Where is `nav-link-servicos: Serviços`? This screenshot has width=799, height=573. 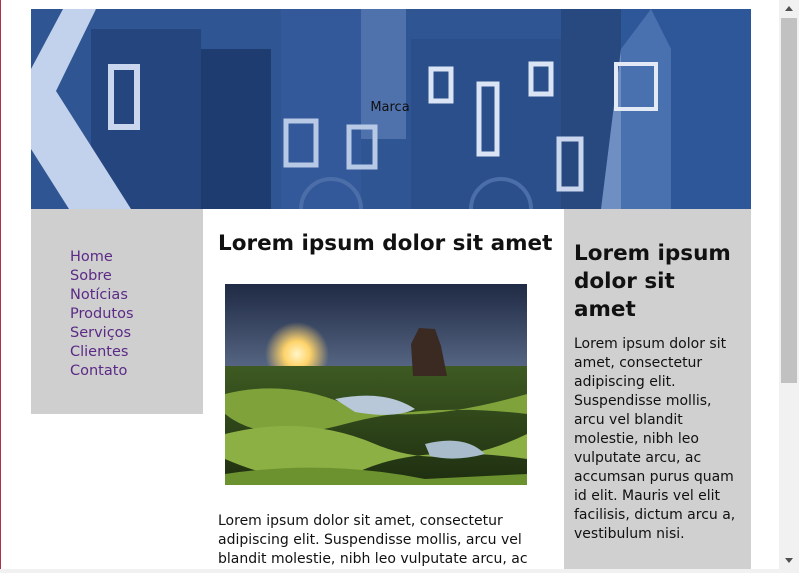 nav-link-servicos: Serviços is located at coordinates (100, 333).